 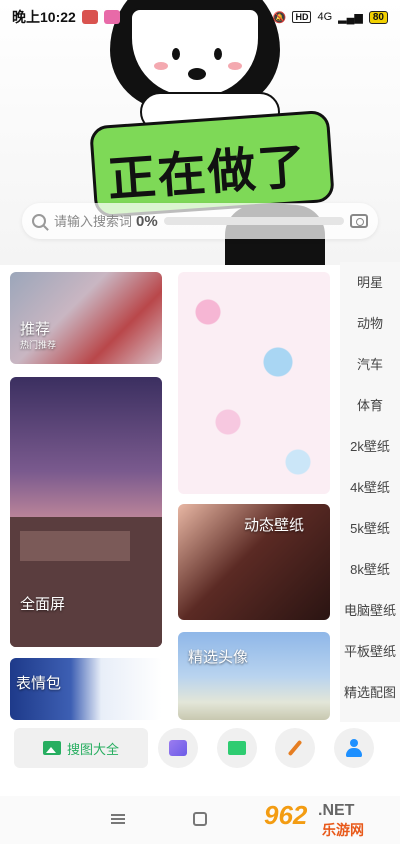 What do you see at coordinates (378, 17) in the screenshot?
I see `battery-level: 80` at bounding box center [378, 17].